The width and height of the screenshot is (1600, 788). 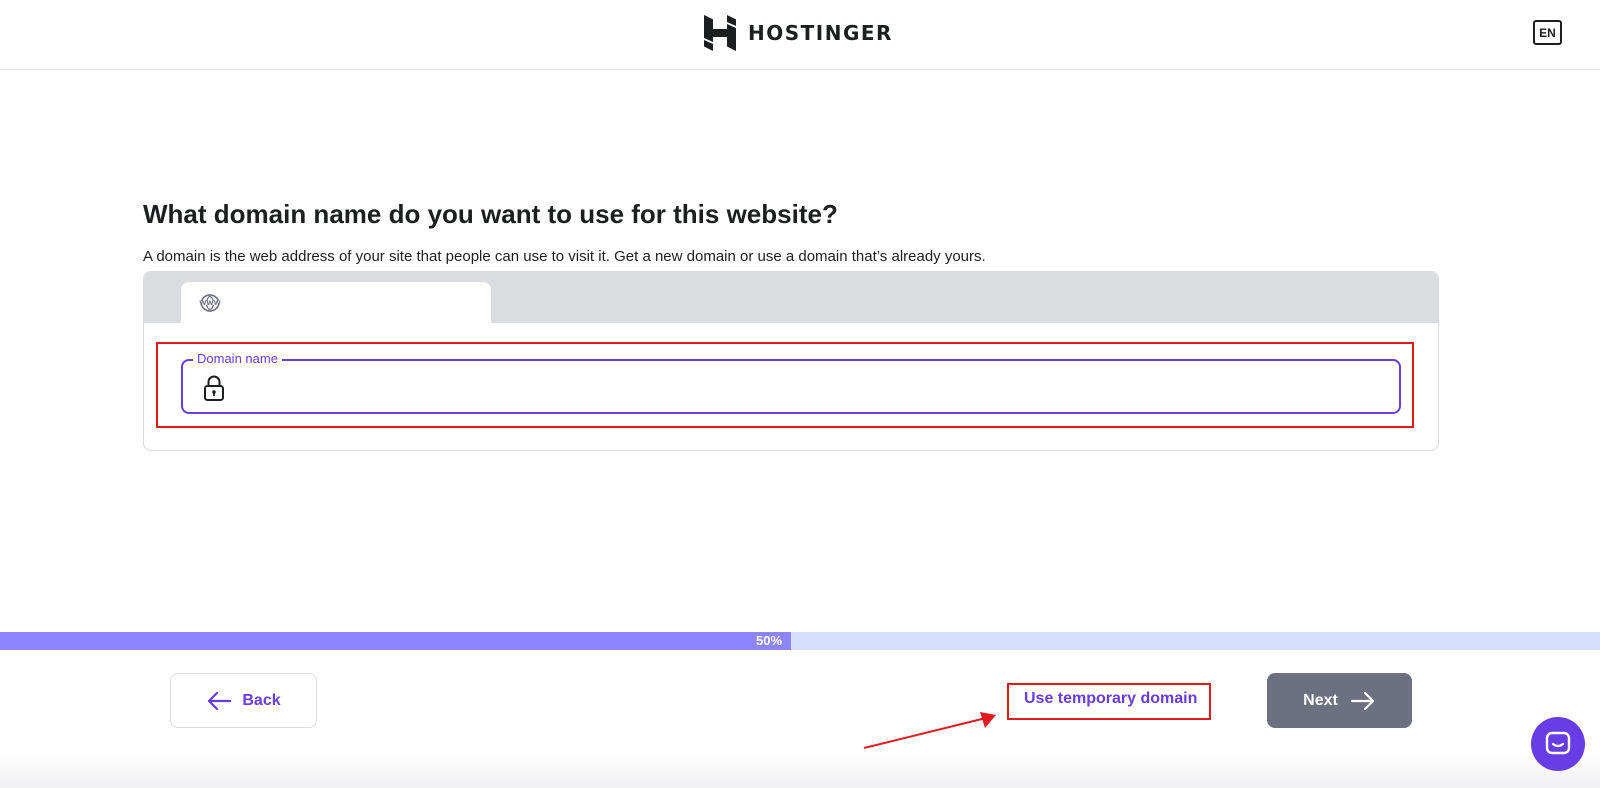 I want to click on progress-fill, so click(x=395, y=641).